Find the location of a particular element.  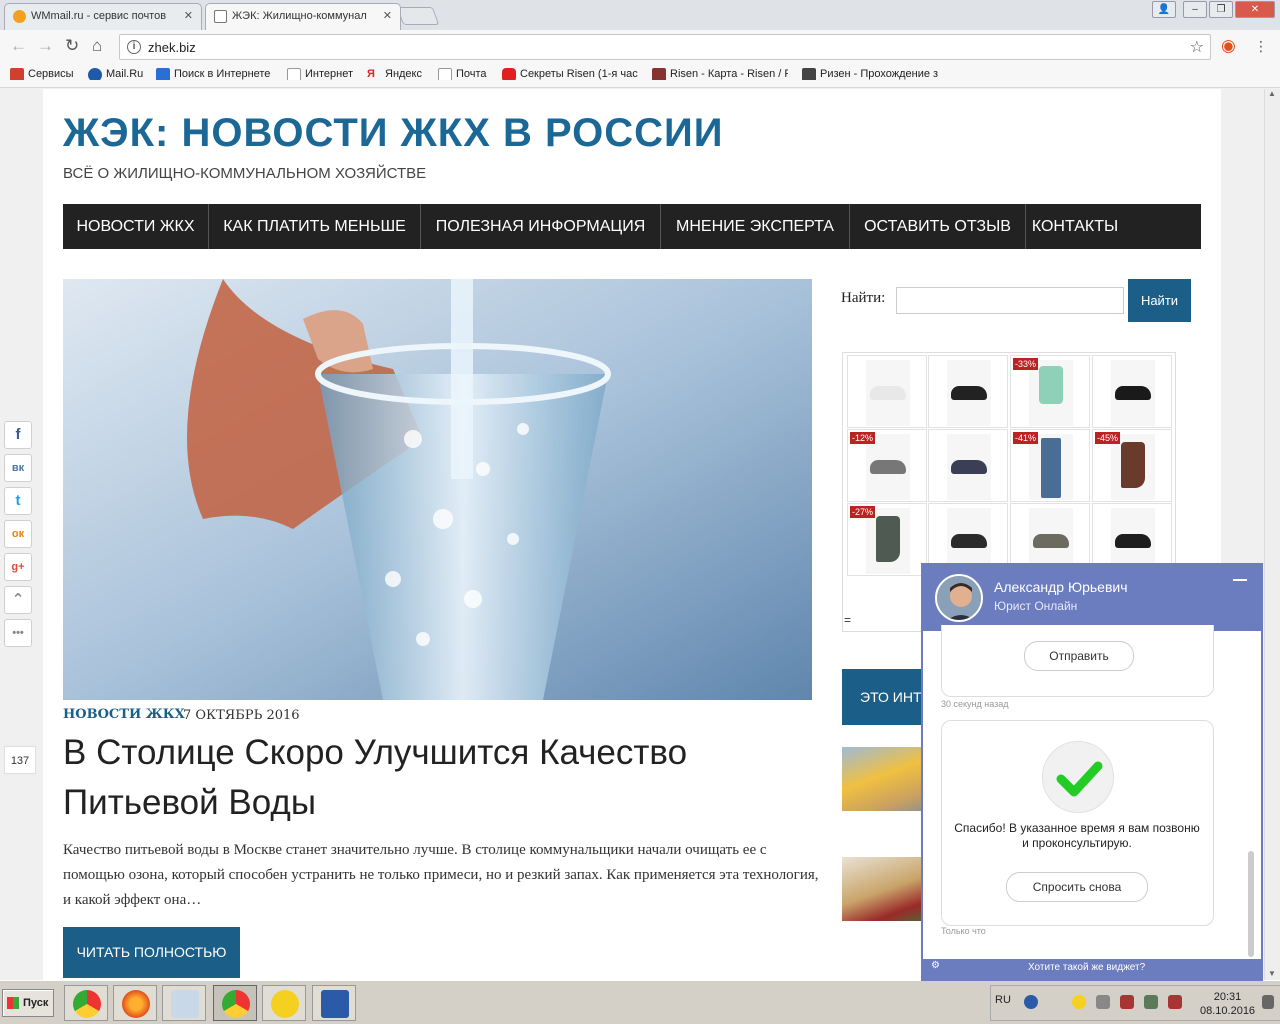

minimize-chat-icon is located at coordinates (1240, 581).